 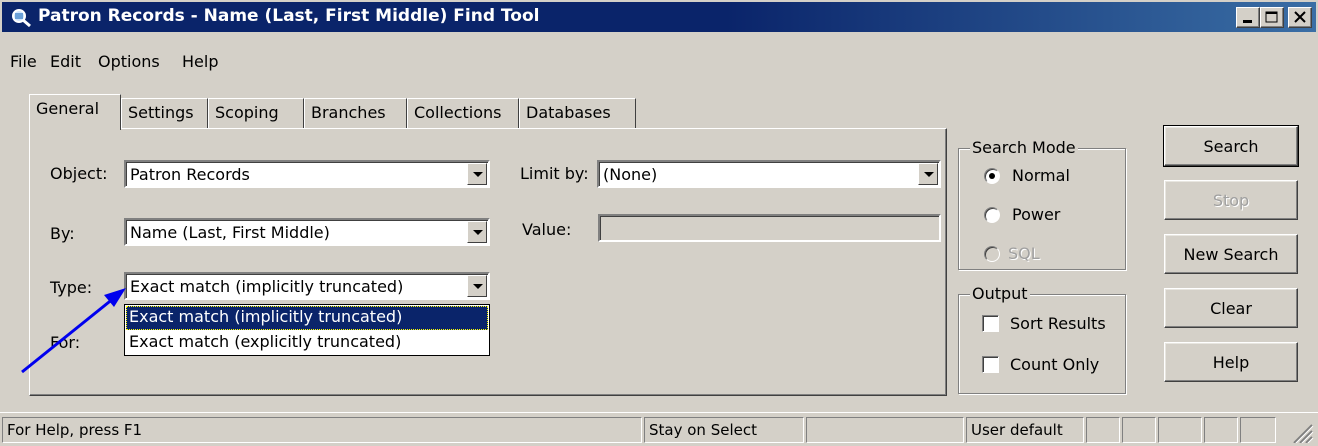 I want to click on menu-help: Help, so click(x=200, y=61).